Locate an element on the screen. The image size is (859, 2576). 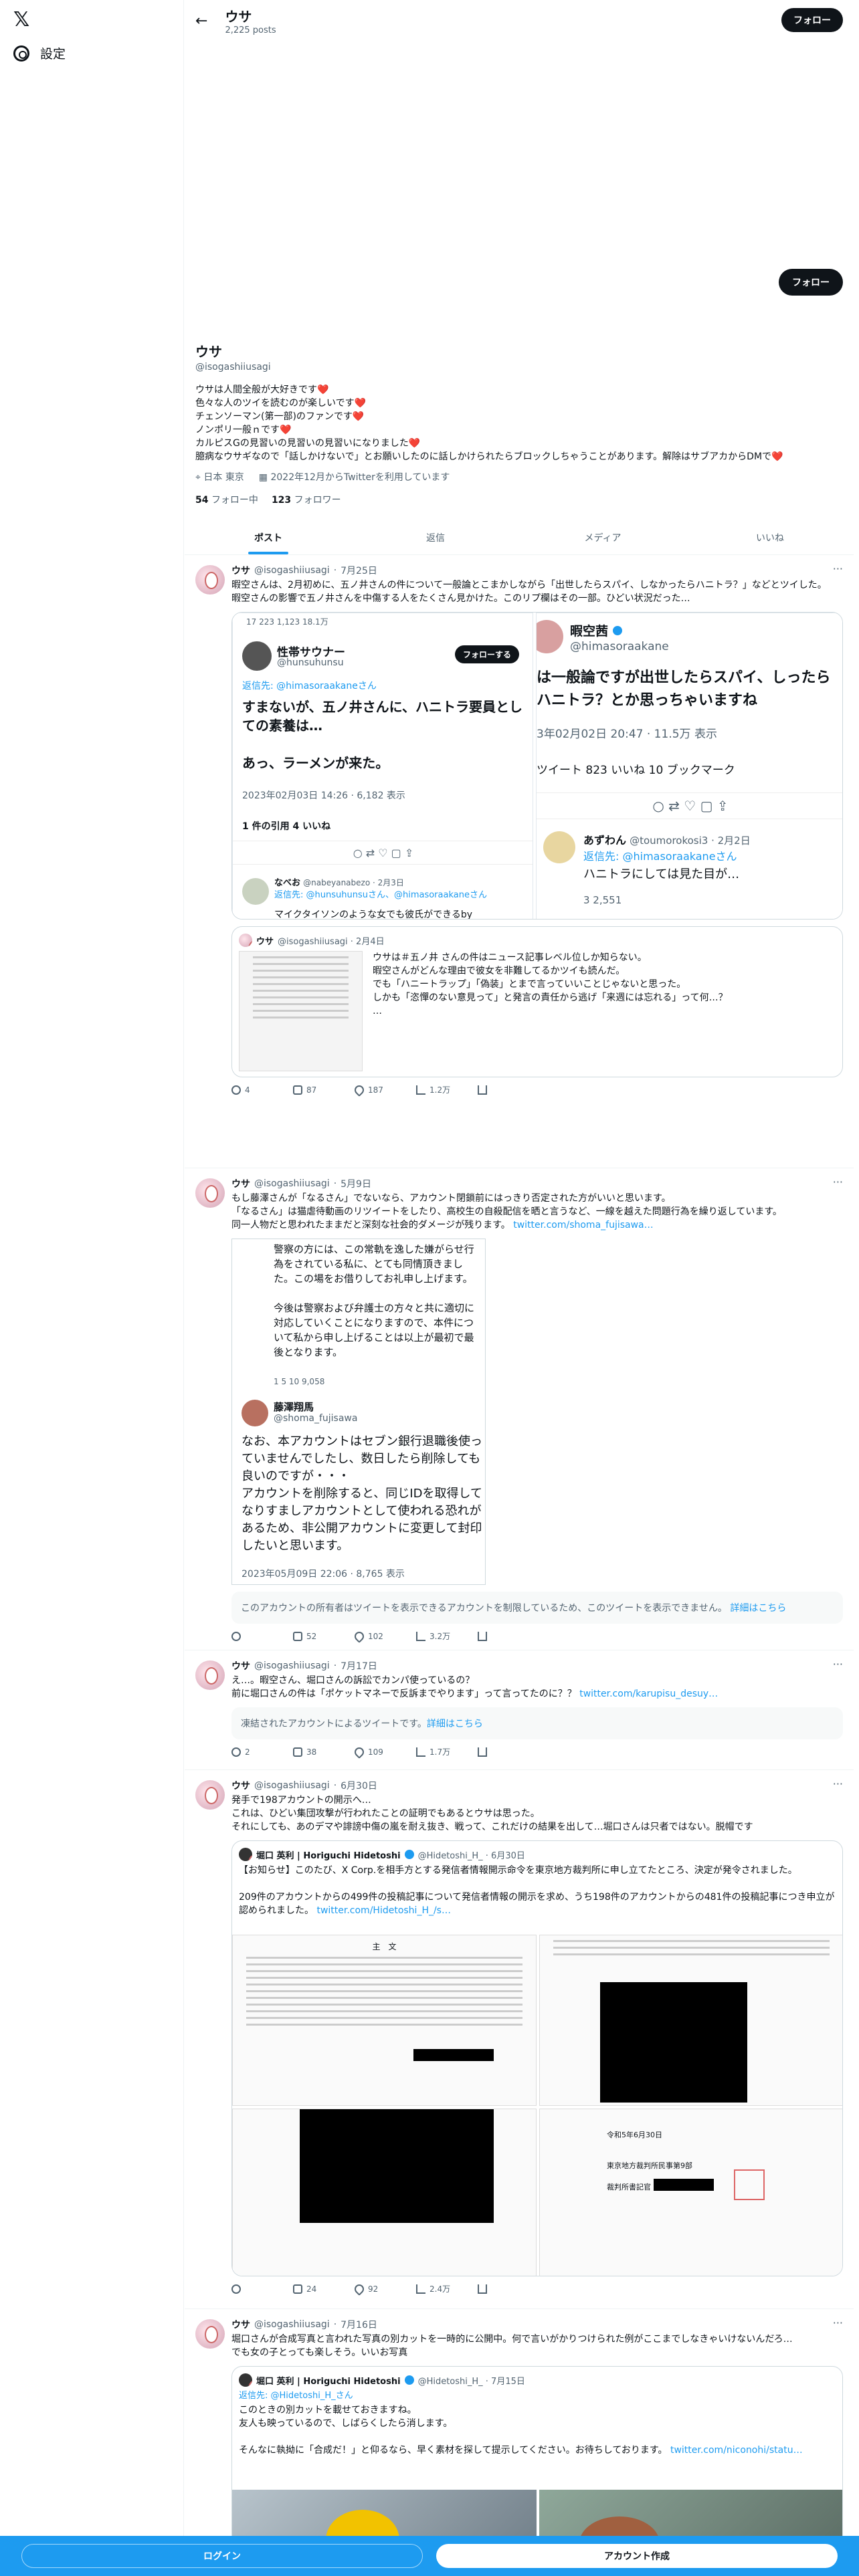
quoted-handle: @Hidetoshi_H_ · 7月15日 is located at coordinates (471, 2381).